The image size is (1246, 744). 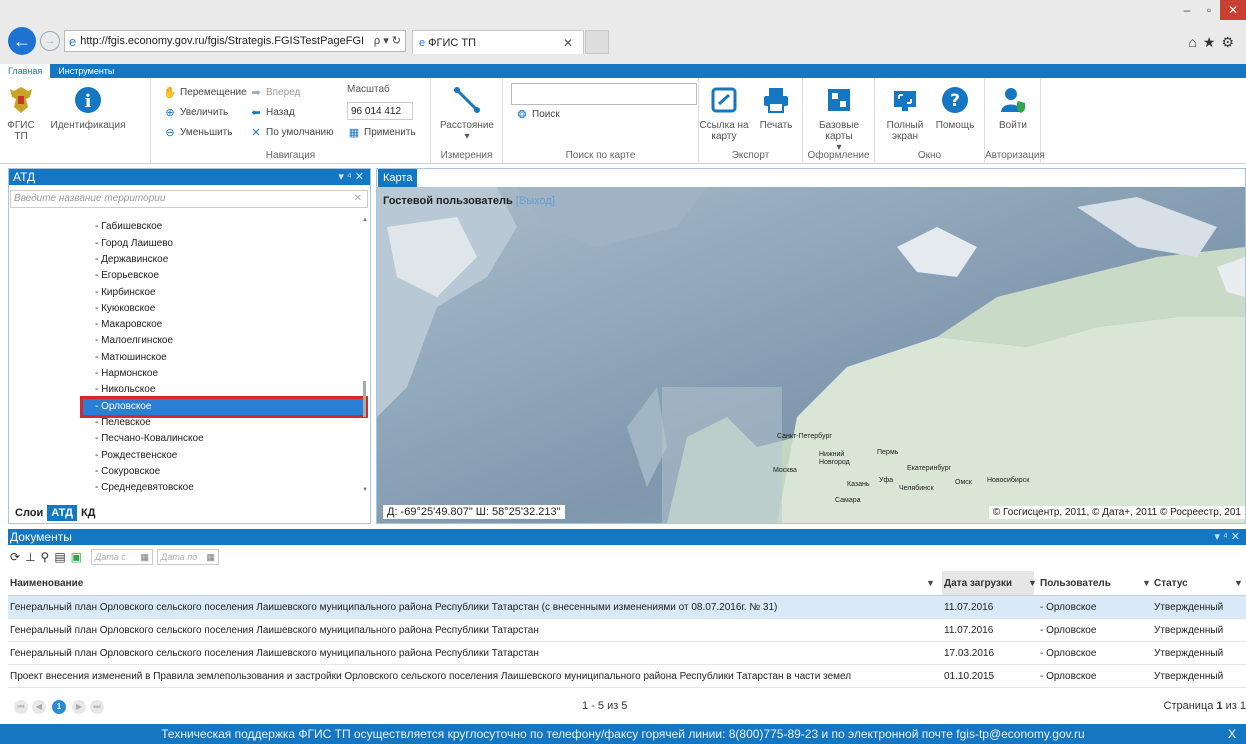 I want to click on tab-home: Главная, so click(x=25, y=71).